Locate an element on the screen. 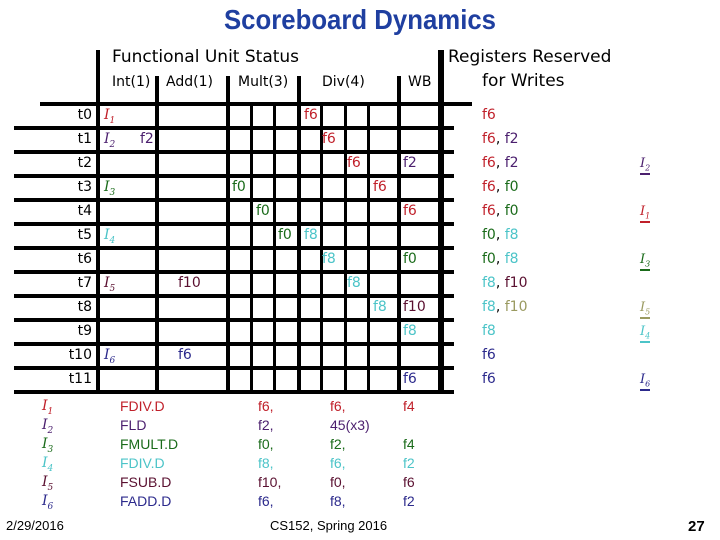 This screenshot has width=720, height=540. slide-title: Scoreboard Dynamics is located at coordinates (360, 19).